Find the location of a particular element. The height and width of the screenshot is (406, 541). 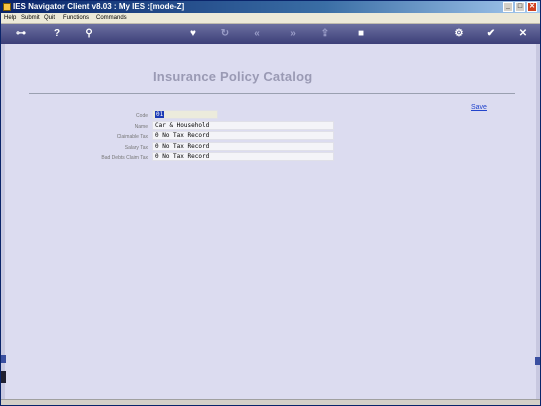

name-label: Name is located at coordinates (141, 127).